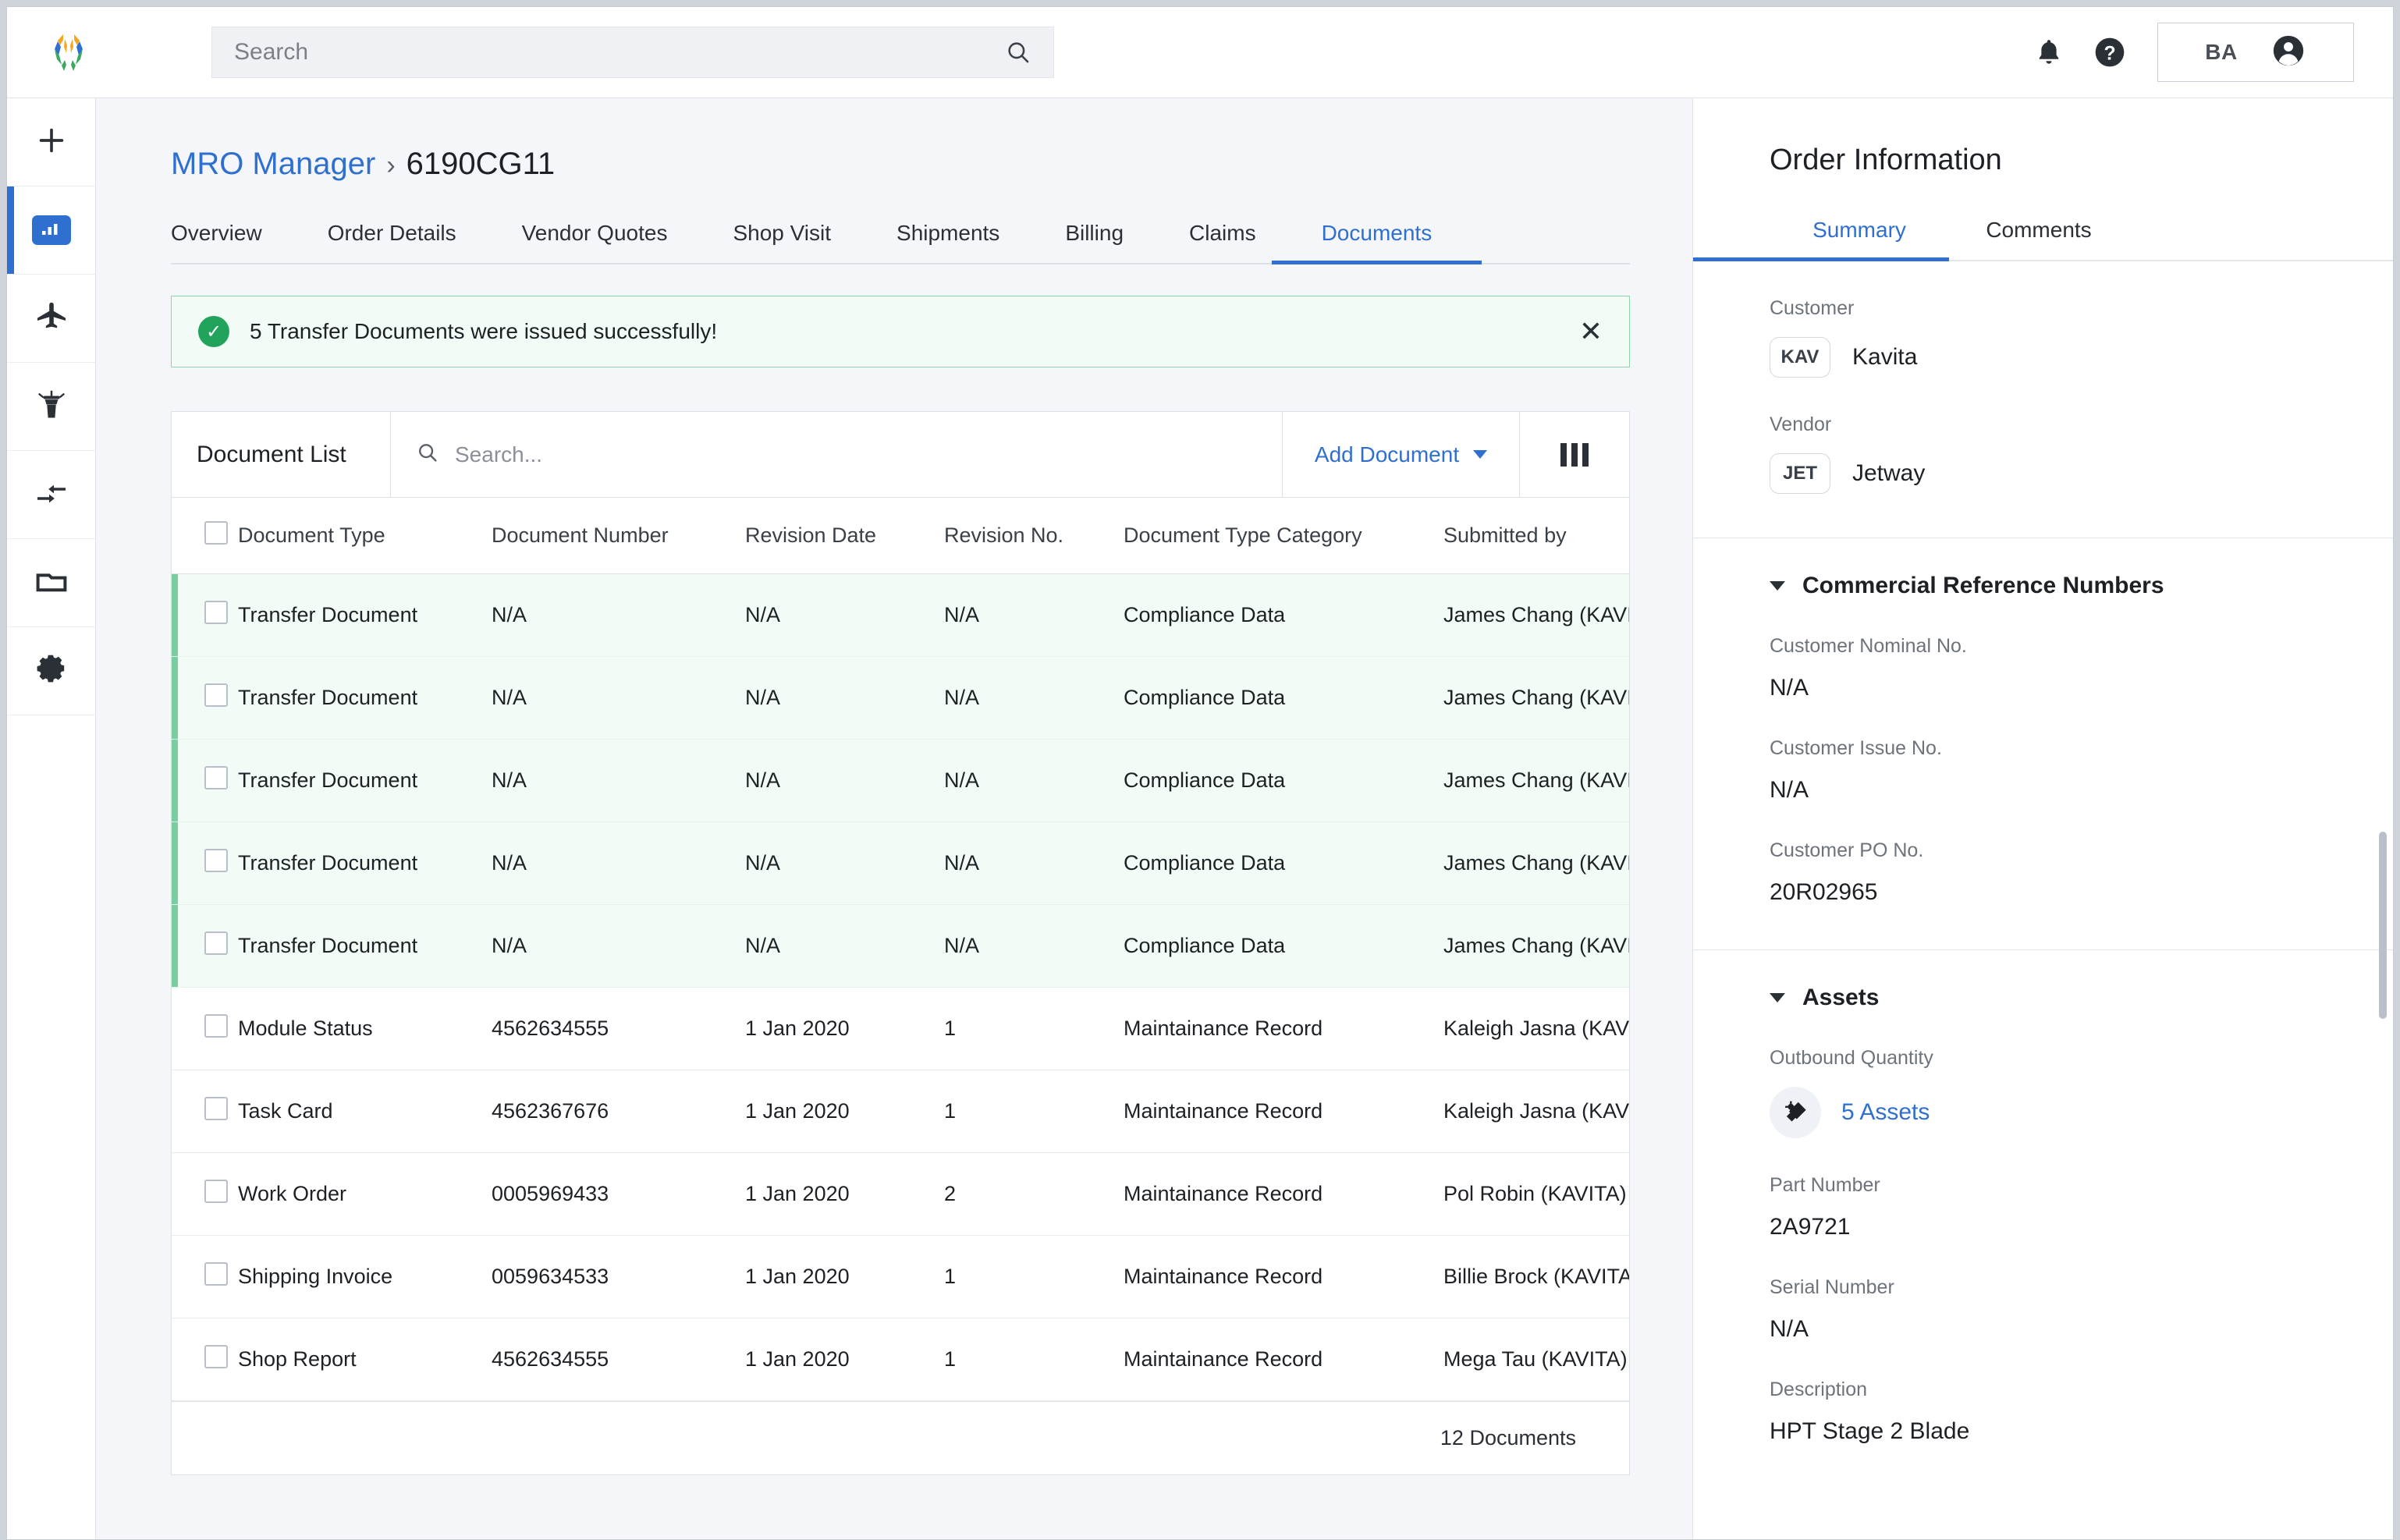  I want to click on header-document-number: Document Number, so click(618, 536).